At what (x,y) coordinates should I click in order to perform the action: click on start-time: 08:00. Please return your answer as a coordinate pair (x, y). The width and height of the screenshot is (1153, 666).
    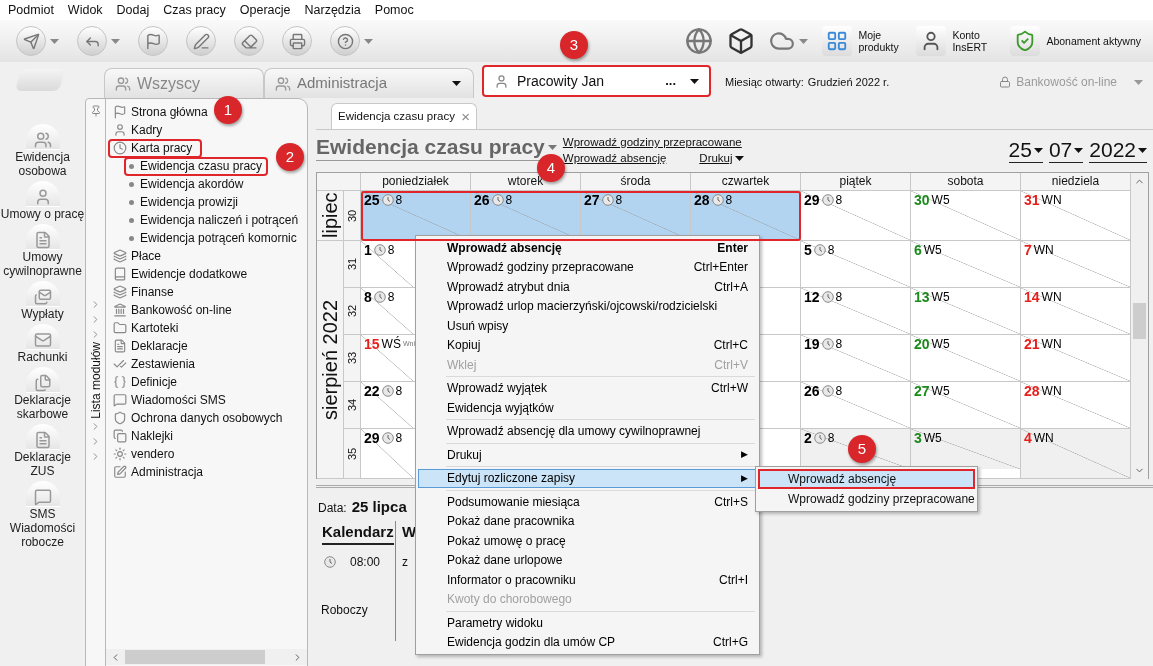
    Looking at the image, I should click on (365, 562).